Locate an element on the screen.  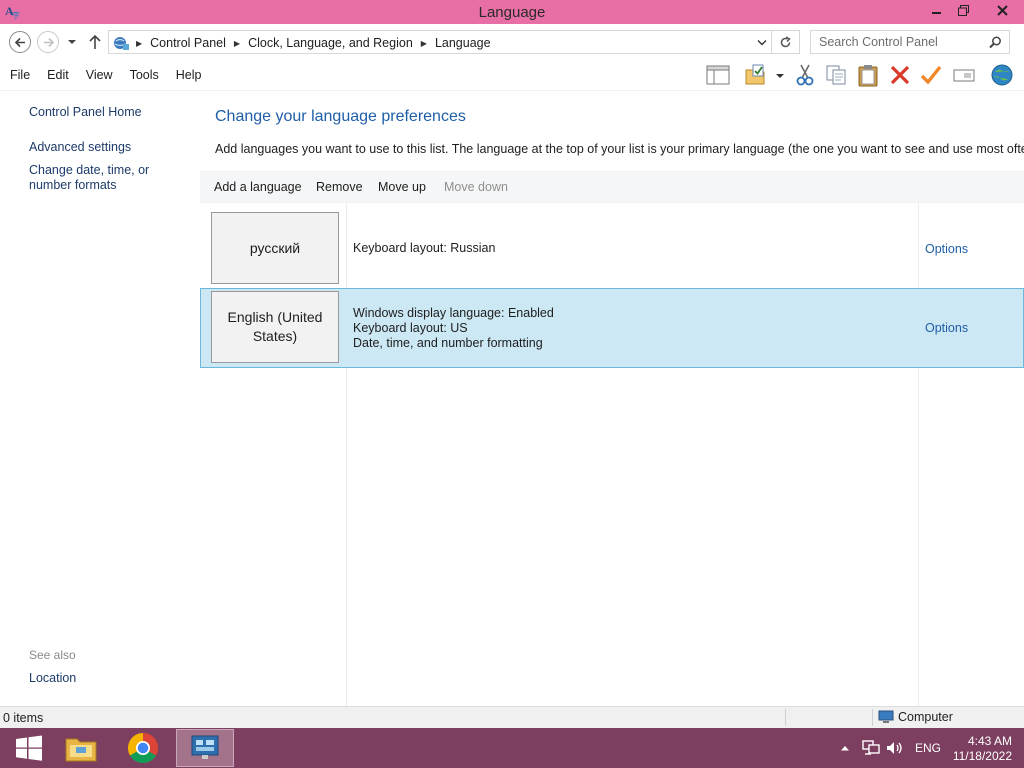
preview-pane-icon is located at coordinates (718, 75).